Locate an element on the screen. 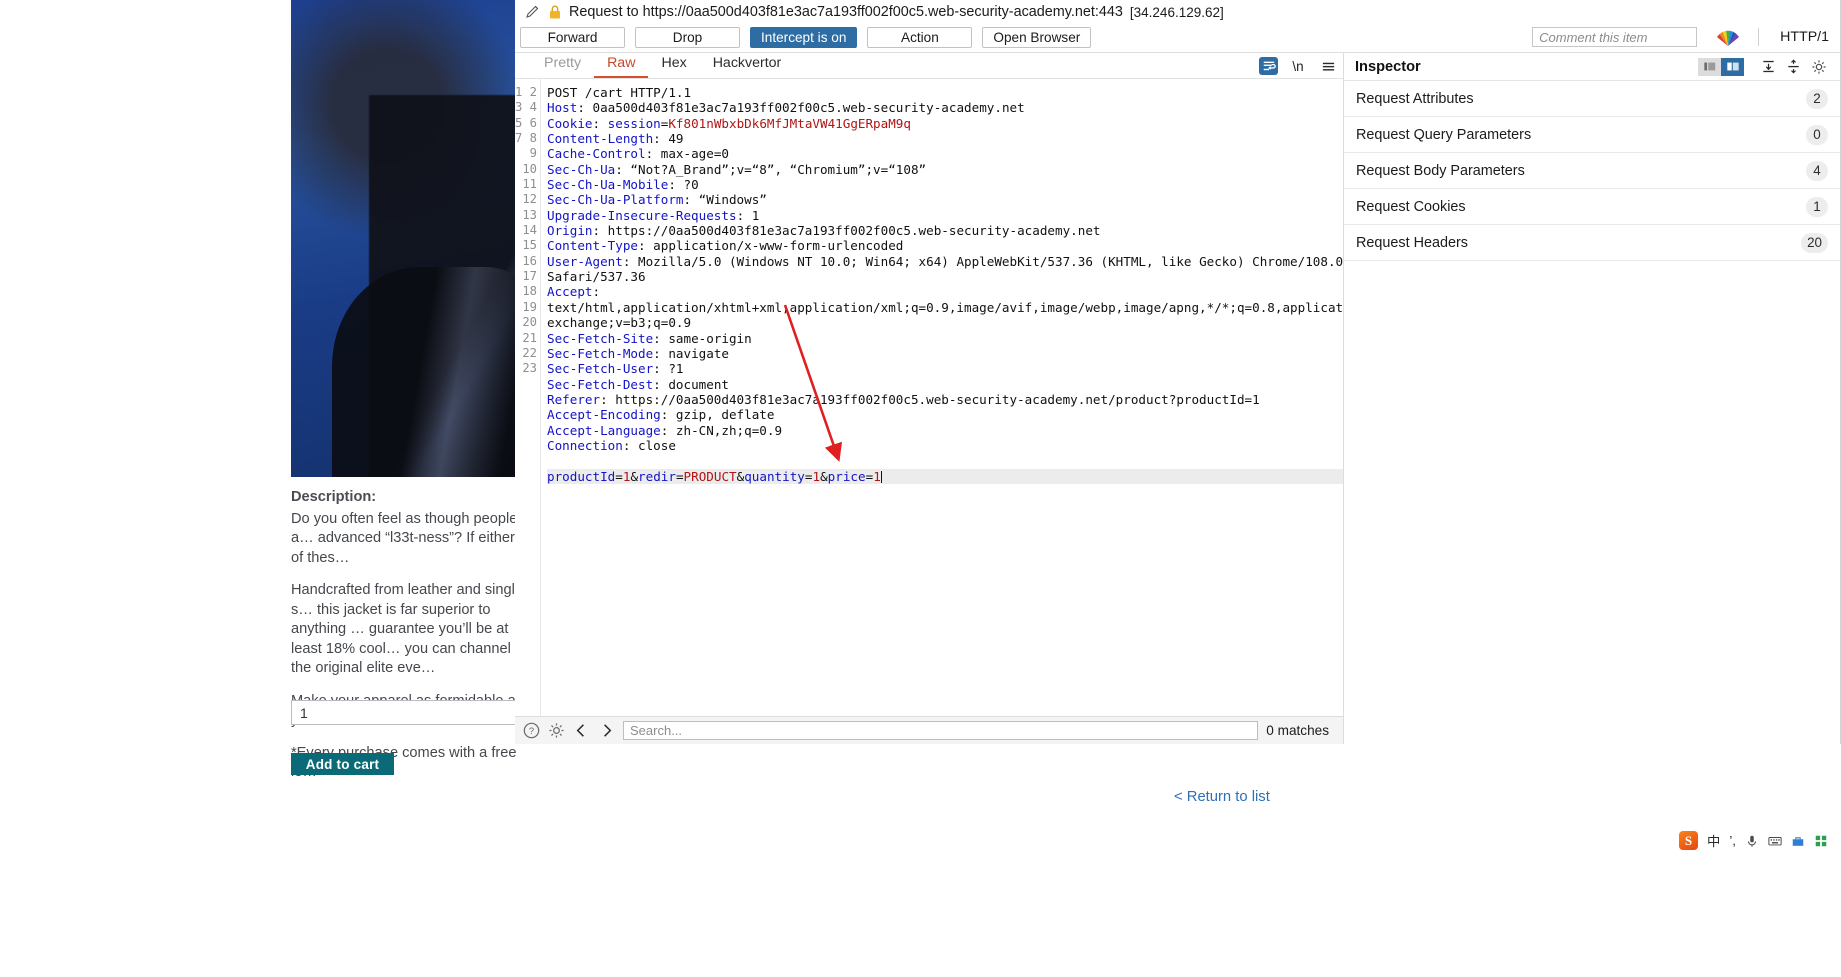  inspector-row: Request Query Parameters 0 is located at coordinates (1592, 135).